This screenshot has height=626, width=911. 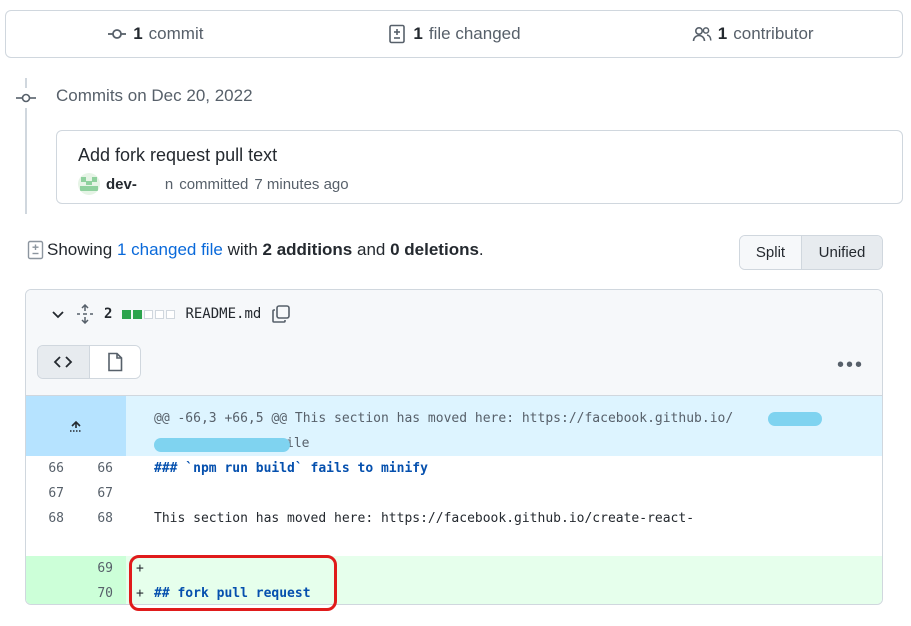 I want to click on new-line-number: 68, so click(x=98, y=518).